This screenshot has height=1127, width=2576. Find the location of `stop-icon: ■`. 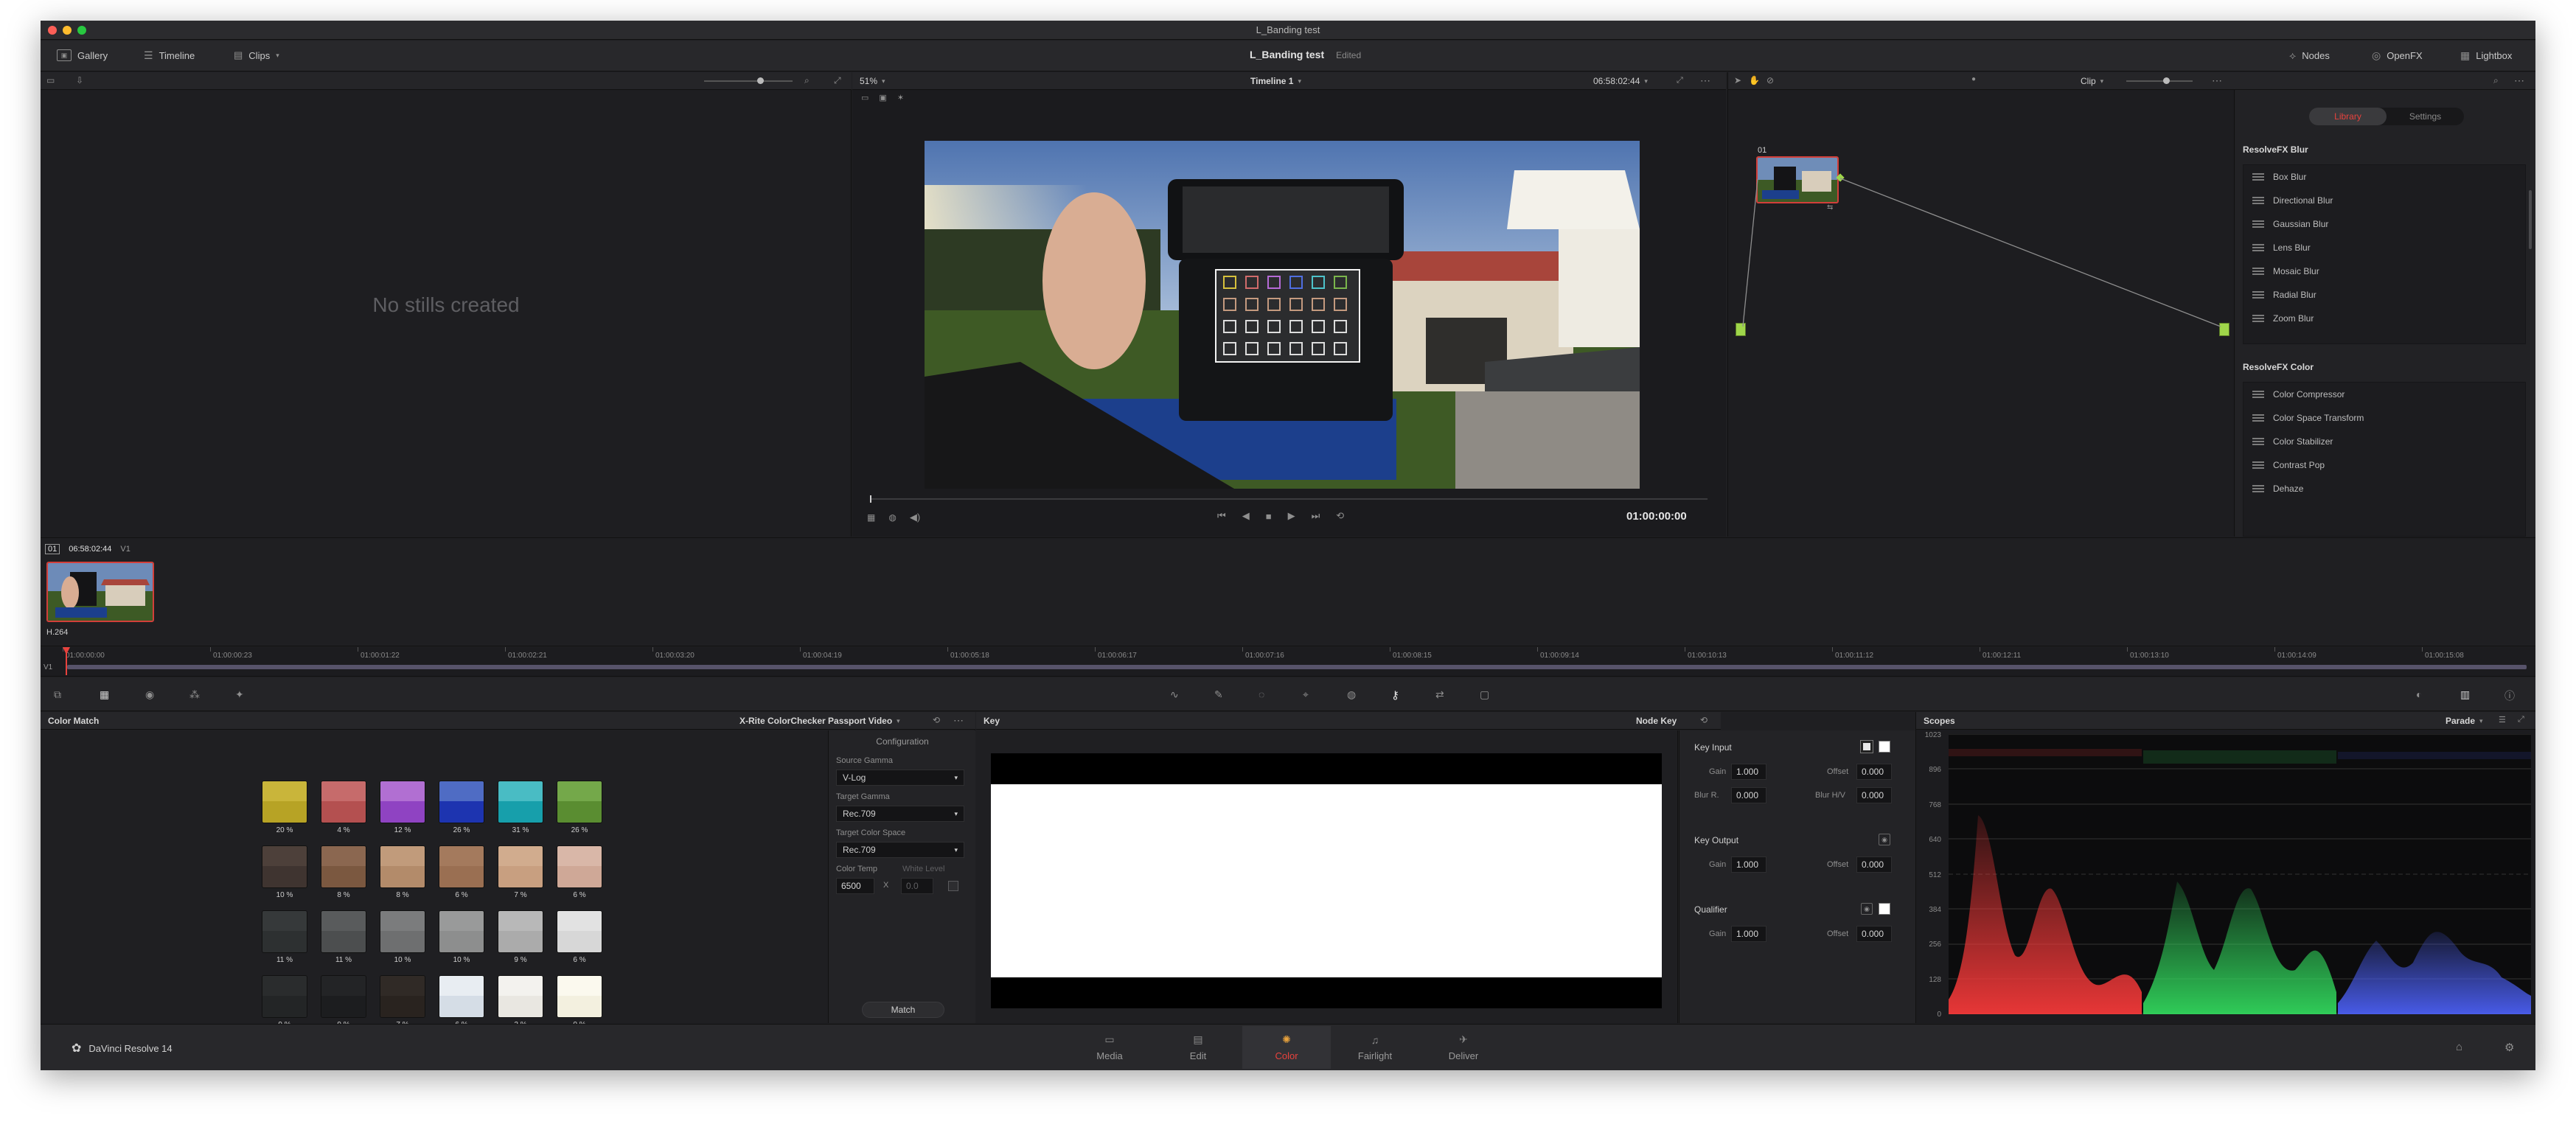

stop-icon: ■ is located at coordinates (1269, 516).